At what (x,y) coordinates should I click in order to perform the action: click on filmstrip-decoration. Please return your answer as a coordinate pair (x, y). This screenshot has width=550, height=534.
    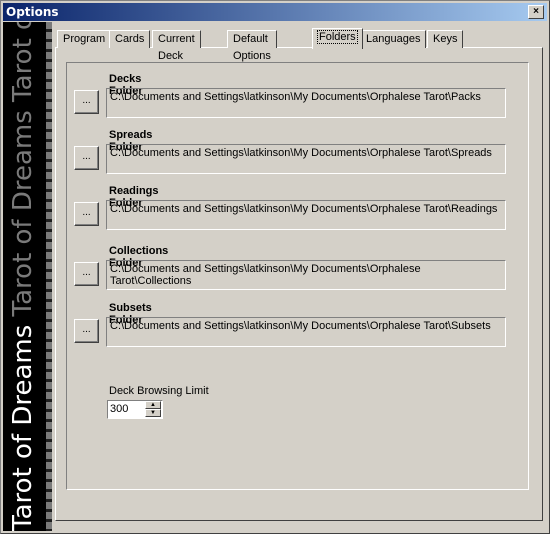
    Looking at the image, I should click on (48, 276).